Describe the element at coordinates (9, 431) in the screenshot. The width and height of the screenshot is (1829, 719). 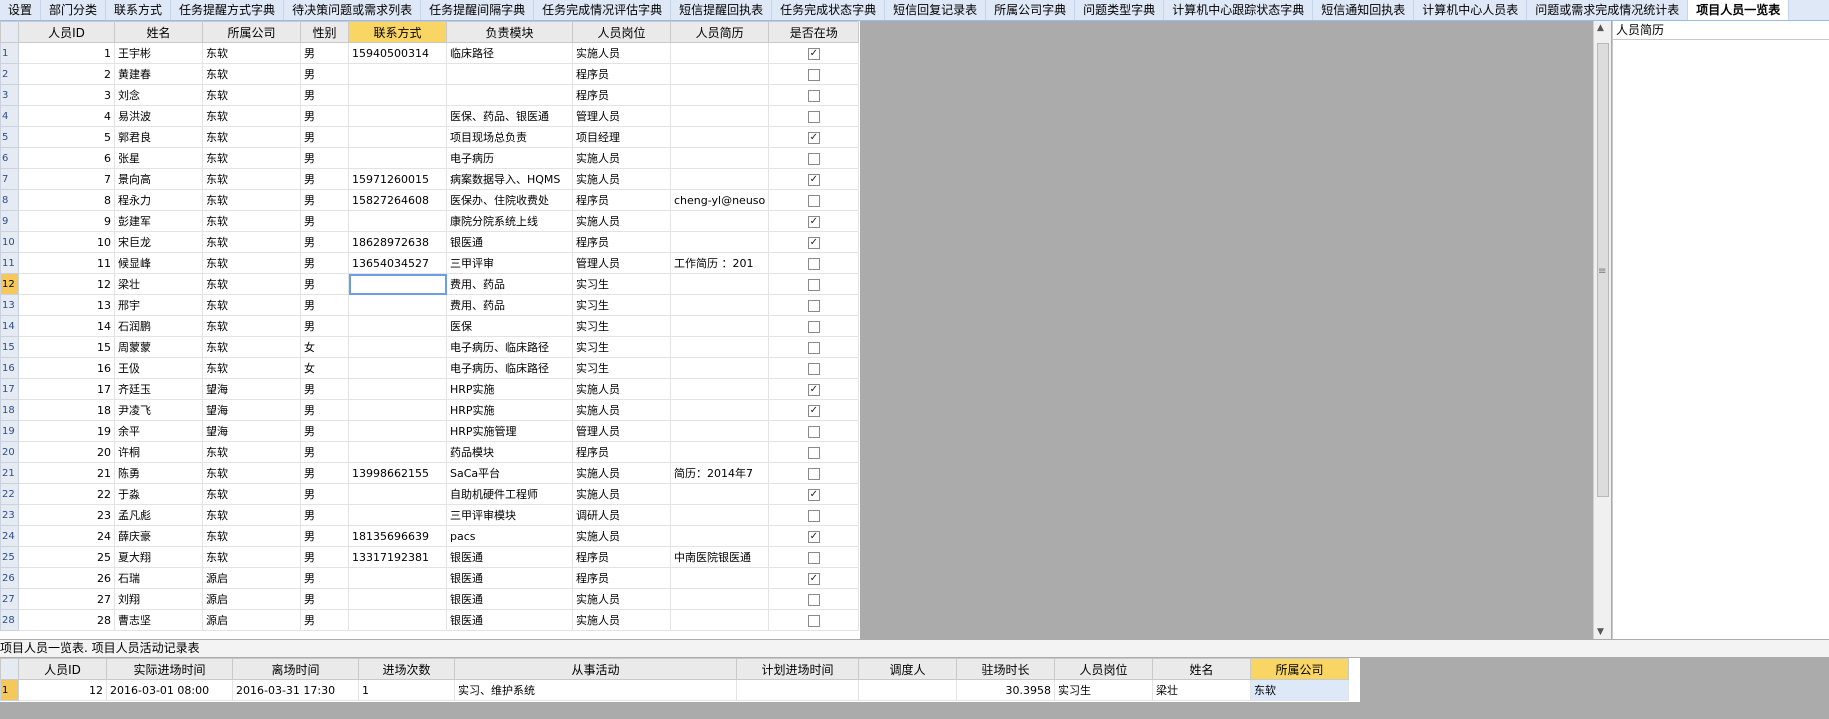
I see `row-selector: 19` at that location.